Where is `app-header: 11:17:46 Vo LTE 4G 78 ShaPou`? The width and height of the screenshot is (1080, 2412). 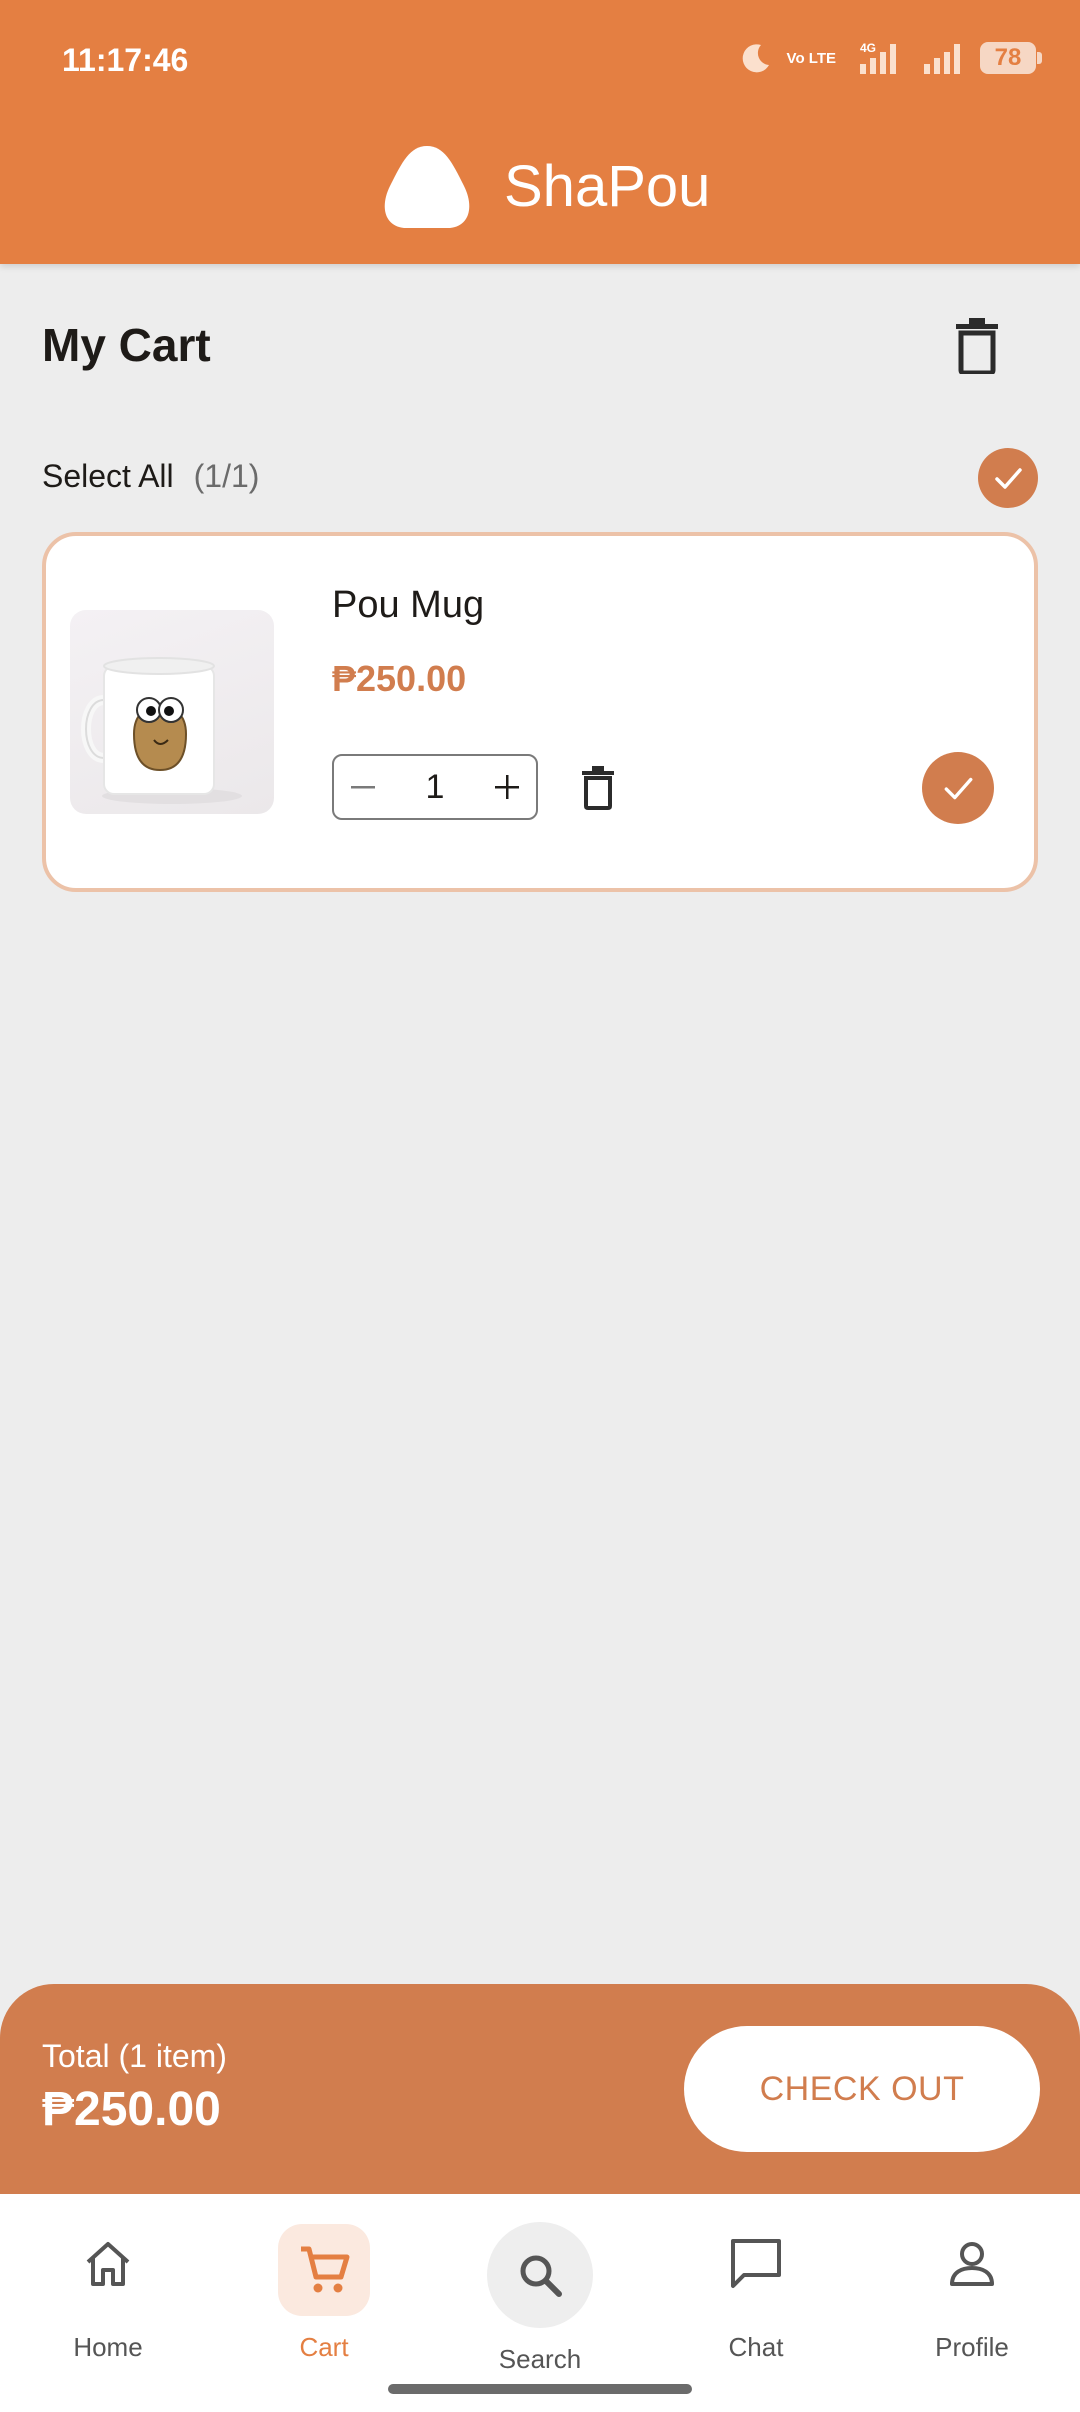
app-header: 11:17:46 Vo LTE 4G 78 ShaPou is located at coordinates (540, 132).